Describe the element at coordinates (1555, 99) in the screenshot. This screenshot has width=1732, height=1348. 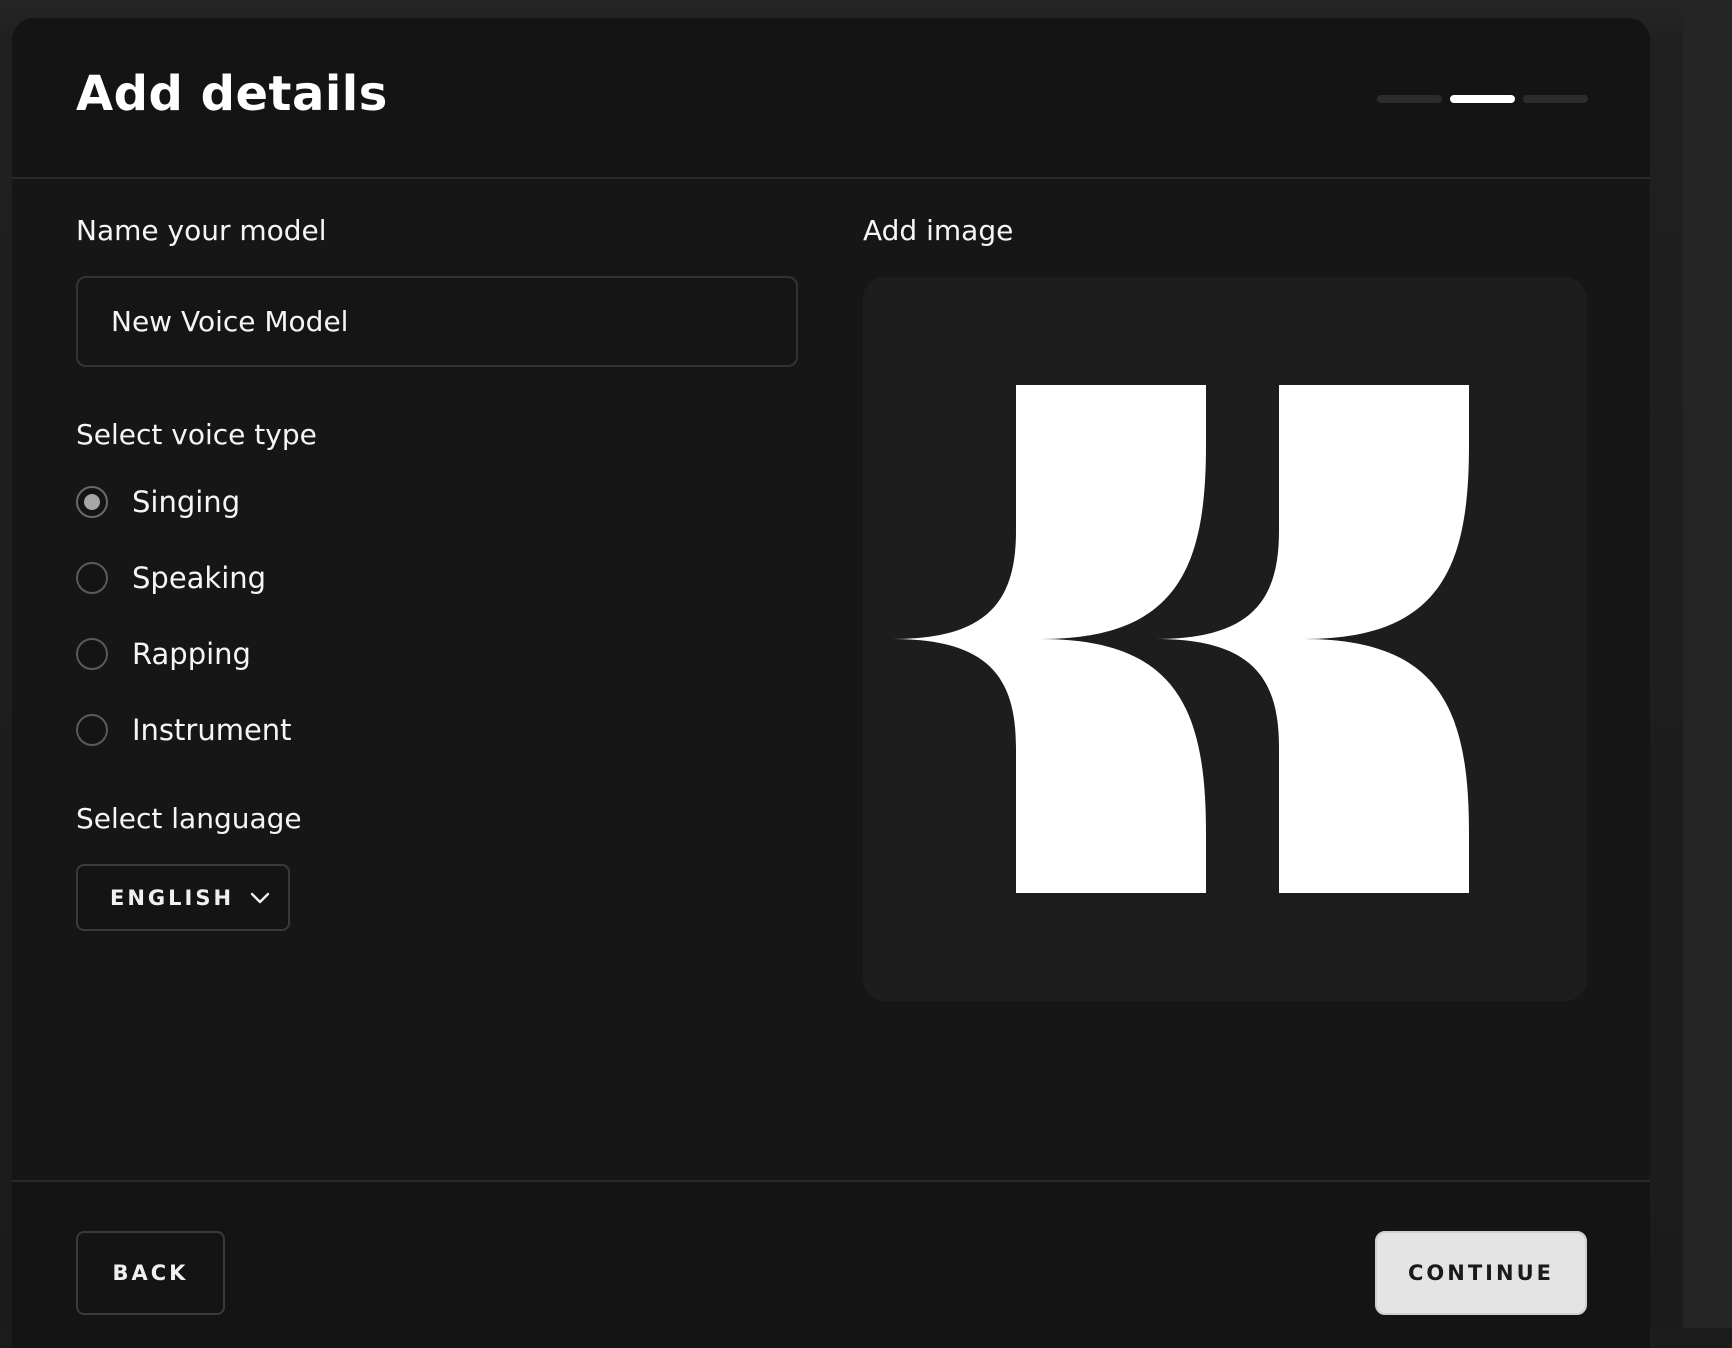
I see `step-3-indicator` at that location.